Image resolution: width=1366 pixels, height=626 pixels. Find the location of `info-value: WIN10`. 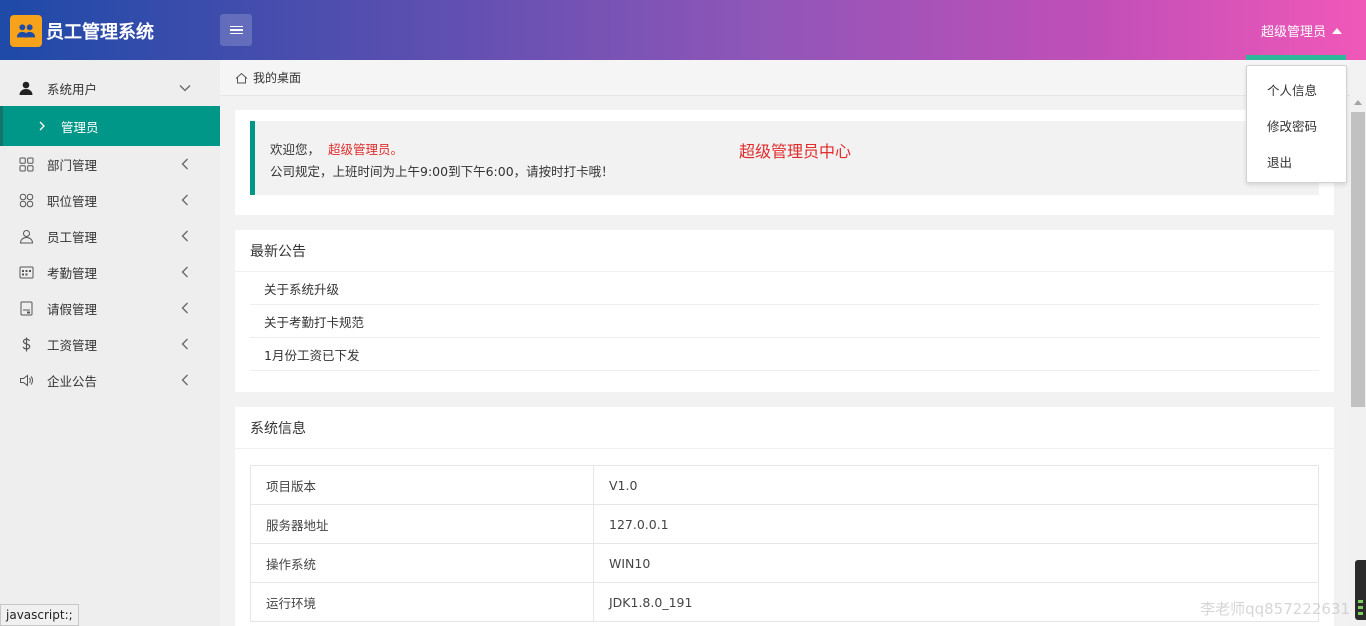

info-value: WIN10 is located at coordinates (956, 563).